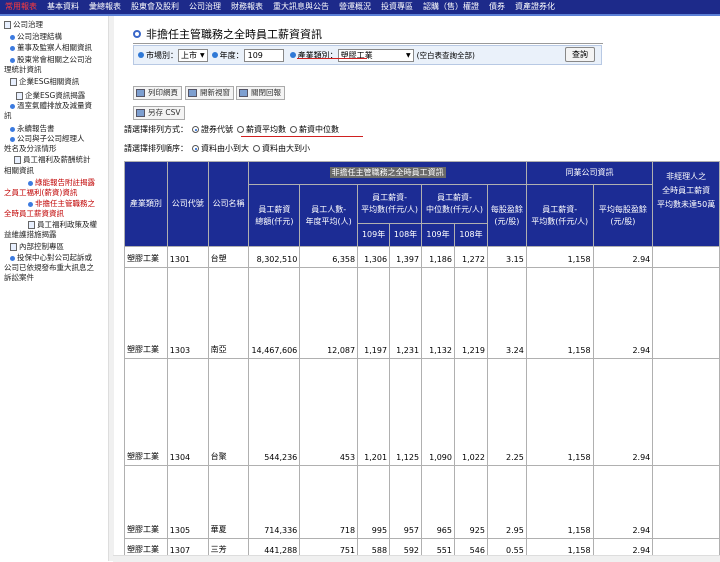 This screenshot has width=720, height=562. Describe the element at coordinates (28, 24) in the screenshot. I see `sidebar-item-label: 公司治理` at that location.